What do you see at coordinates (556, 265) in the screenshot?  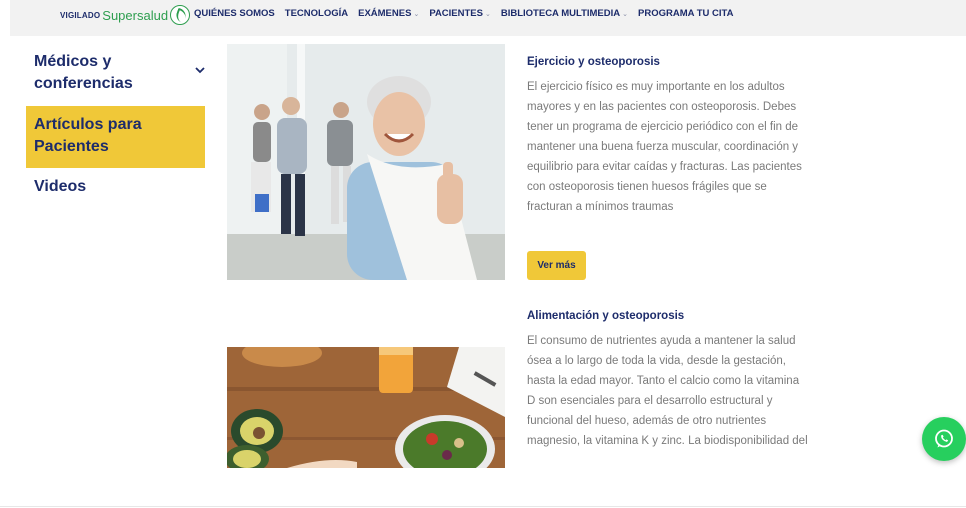 I see `ver-mas-button: Ver más` at bounding box center [556, 265].